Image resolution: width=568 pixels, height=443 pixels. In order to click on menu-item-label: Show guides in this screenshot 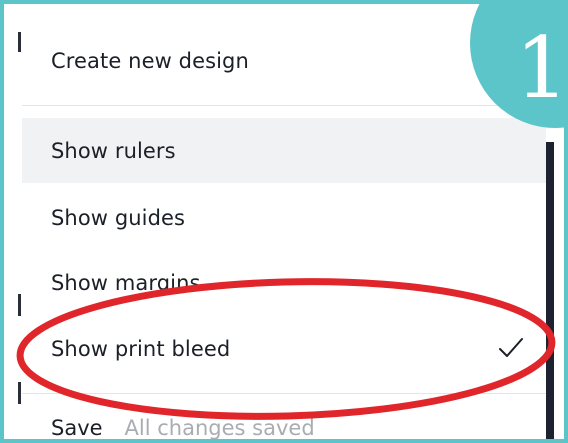, I will do `click(118, 217)`.